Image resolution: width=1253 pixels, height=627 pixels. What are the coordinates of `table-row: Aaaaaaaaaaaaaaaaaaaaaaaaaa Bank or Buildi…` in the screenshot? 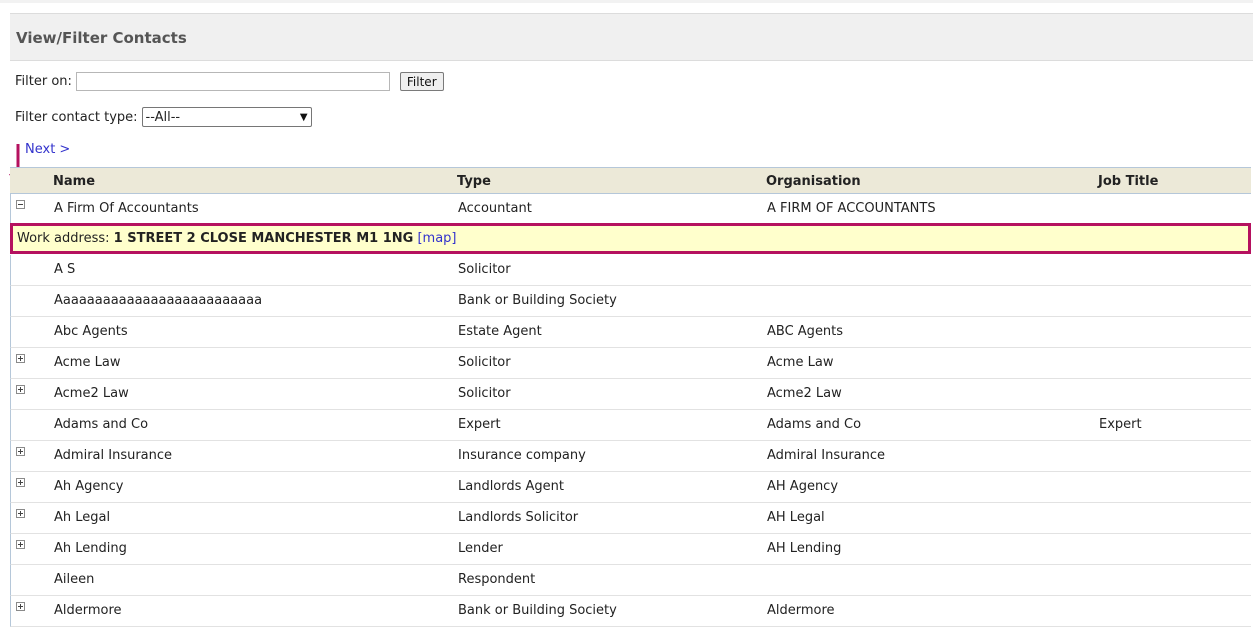 It's located at (630, 301).